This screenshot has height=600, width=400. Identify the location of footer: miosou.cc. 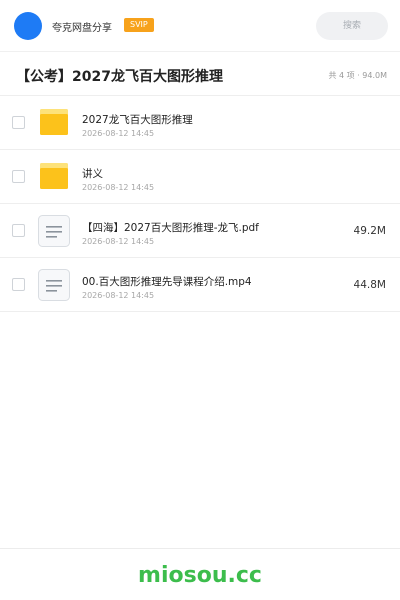
(200, 574).